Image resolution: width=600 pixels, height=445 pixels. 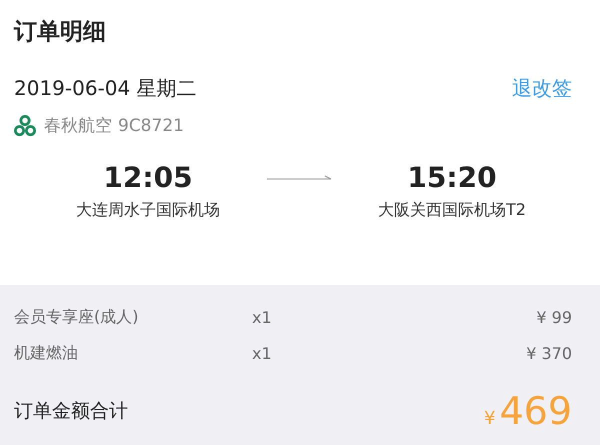 What do you see at coordinates (151, 126) in the screenshot?
I see `flight-number: 9C8721` at bounding box center [151, 126].